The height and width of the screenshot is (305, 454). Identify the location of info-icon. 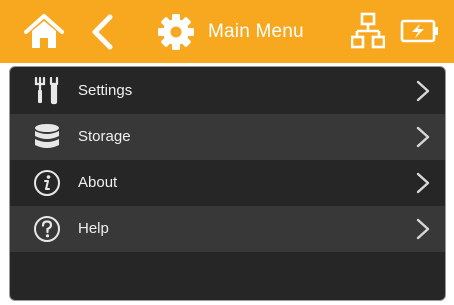
(47, 183).